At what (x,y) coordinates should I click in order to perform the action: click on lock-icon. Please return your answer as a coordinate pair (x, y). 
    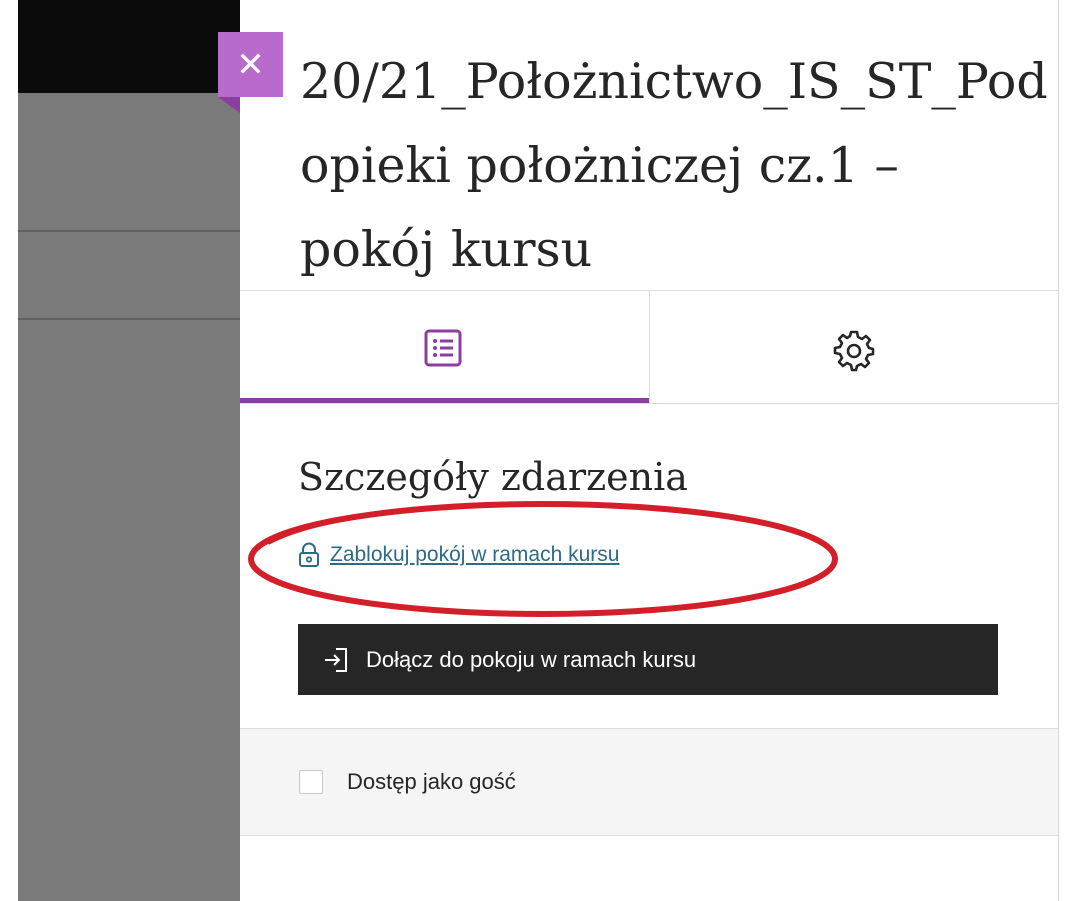
    Looking at the image, I should click on (309, 554).